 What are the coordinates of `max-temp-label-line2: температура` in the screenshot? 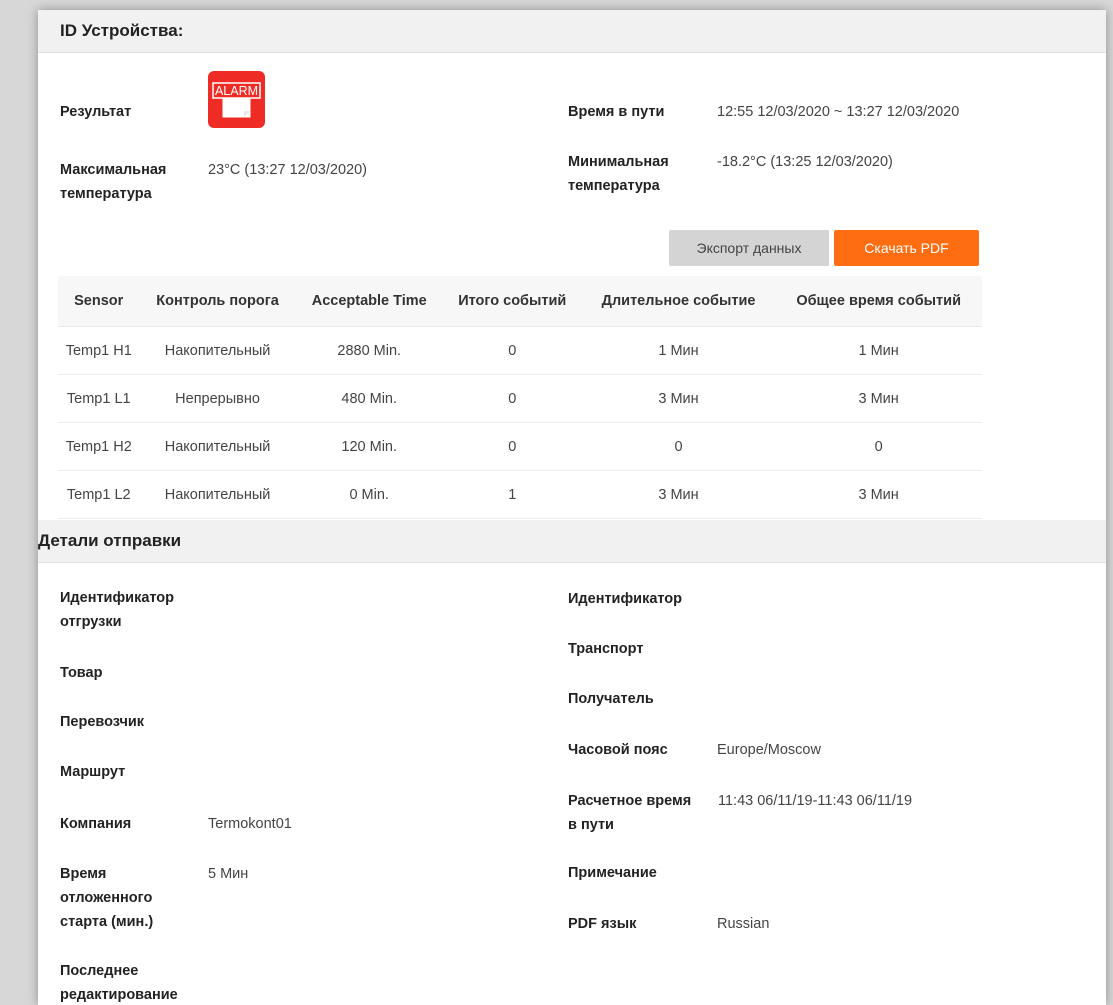 It's located at (106, 194).